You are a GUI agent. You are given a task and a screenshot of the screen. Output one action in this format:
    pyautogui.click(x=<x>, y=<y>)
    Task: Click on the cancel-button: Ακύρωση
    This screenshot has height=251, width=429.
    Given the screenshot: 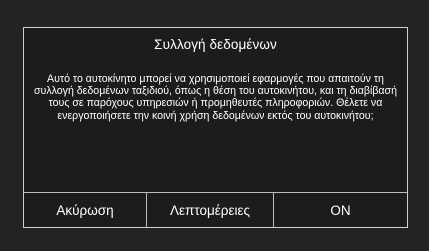 What is the action you would take?
    pyautogui.click(x=85, y=210)
    